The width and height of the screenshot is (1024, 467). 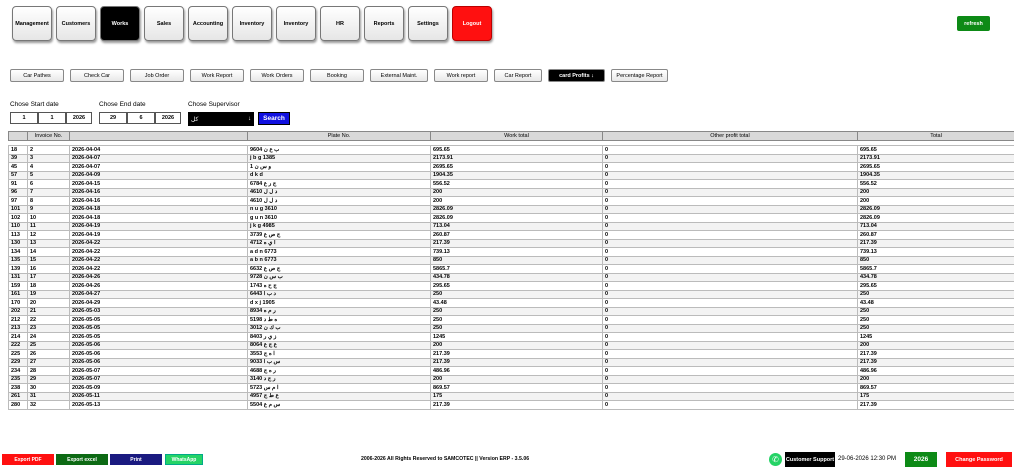 What do you see at coordinates (339, 260) in the screenshot?
I see `table-cell: a b n 6773` at bounding box center [339, 260].